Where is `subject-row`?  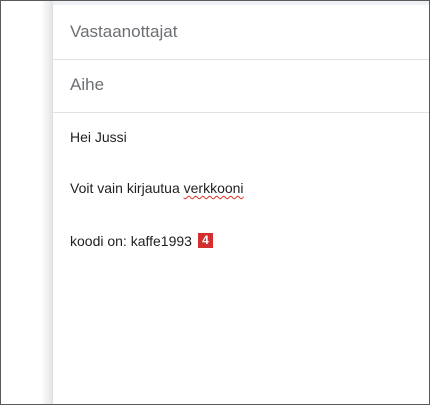
subject-row is located at coordinates (241, 86).